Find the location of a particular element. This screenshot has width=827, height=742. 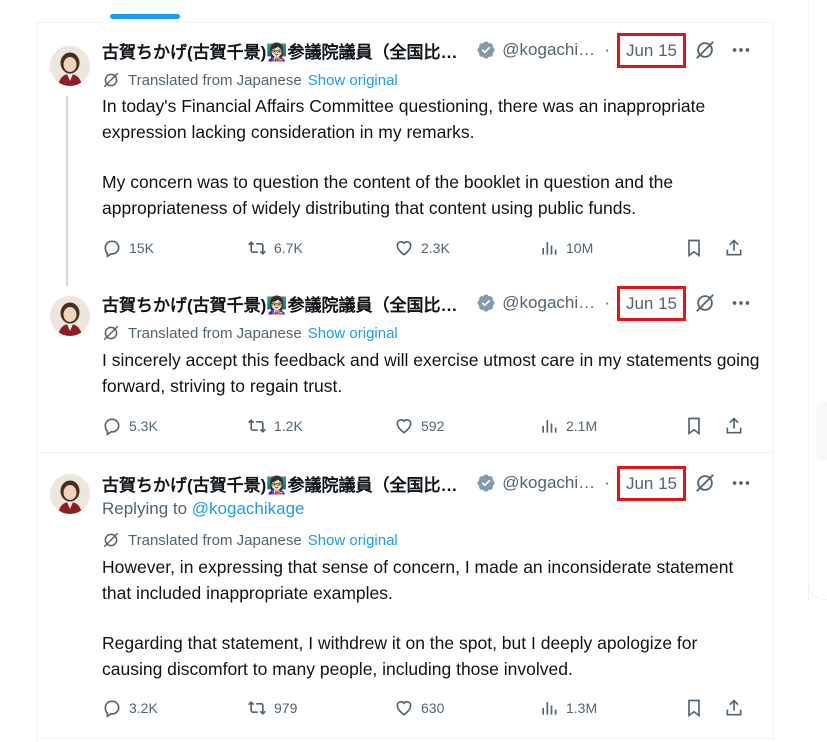

views-button: 10M is located at coordinates (611, 248).